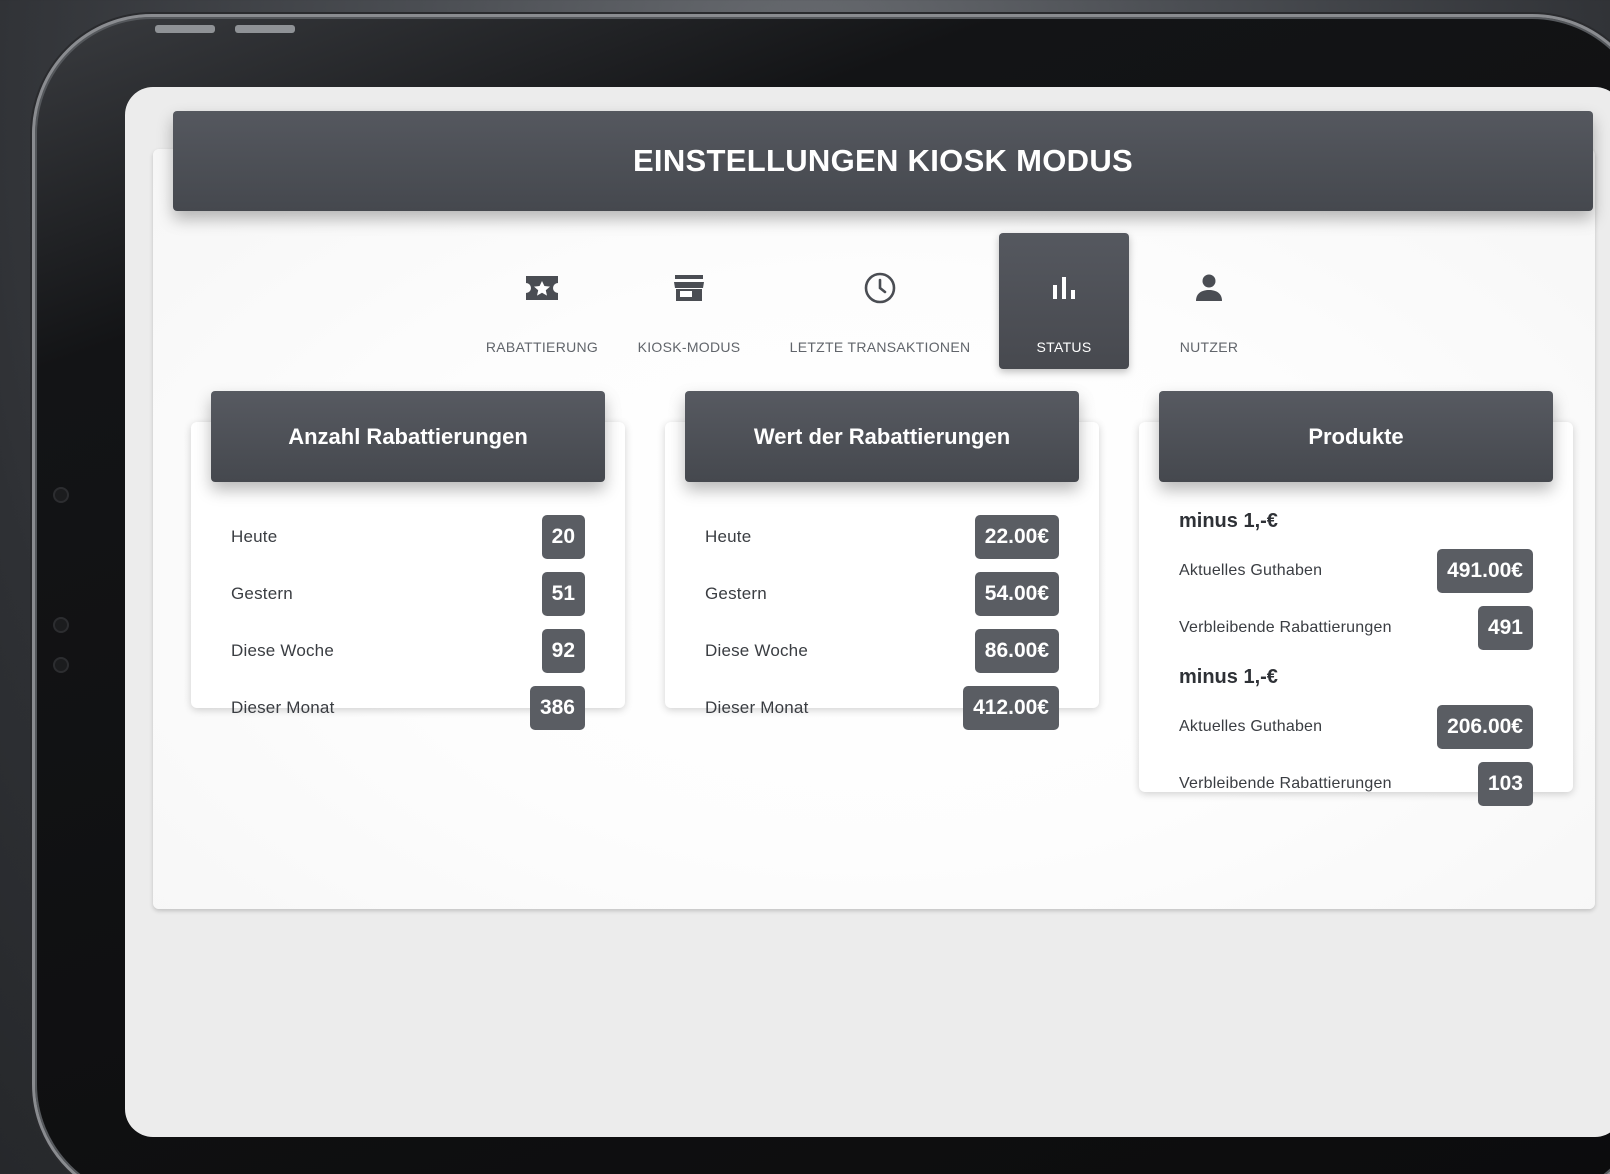  What do you see at coordinates (408, 650) in the screenshot?
I see `stat-row: Diese Woche 92` at bounding box center [408, 650].